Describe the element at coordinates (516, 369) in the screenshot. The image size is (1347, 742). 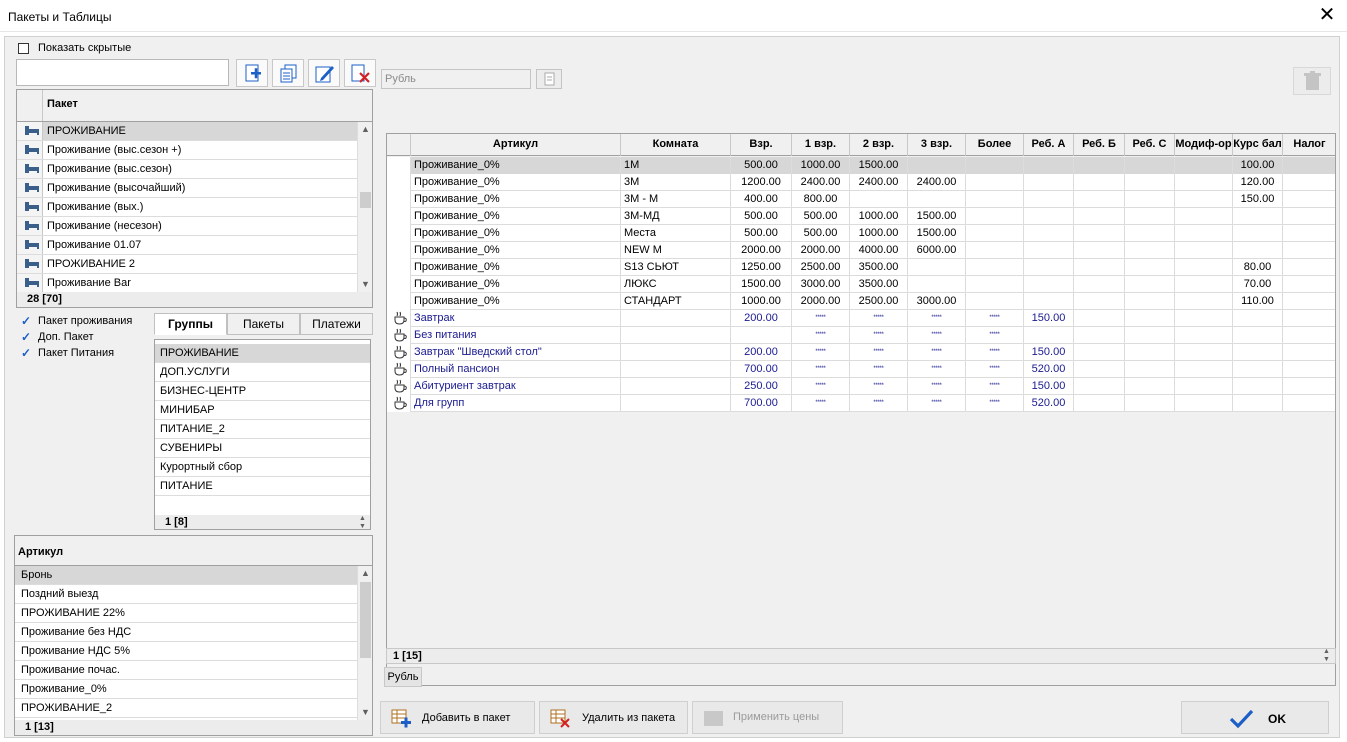
I see `price-cell: Полный пансион` at that location.